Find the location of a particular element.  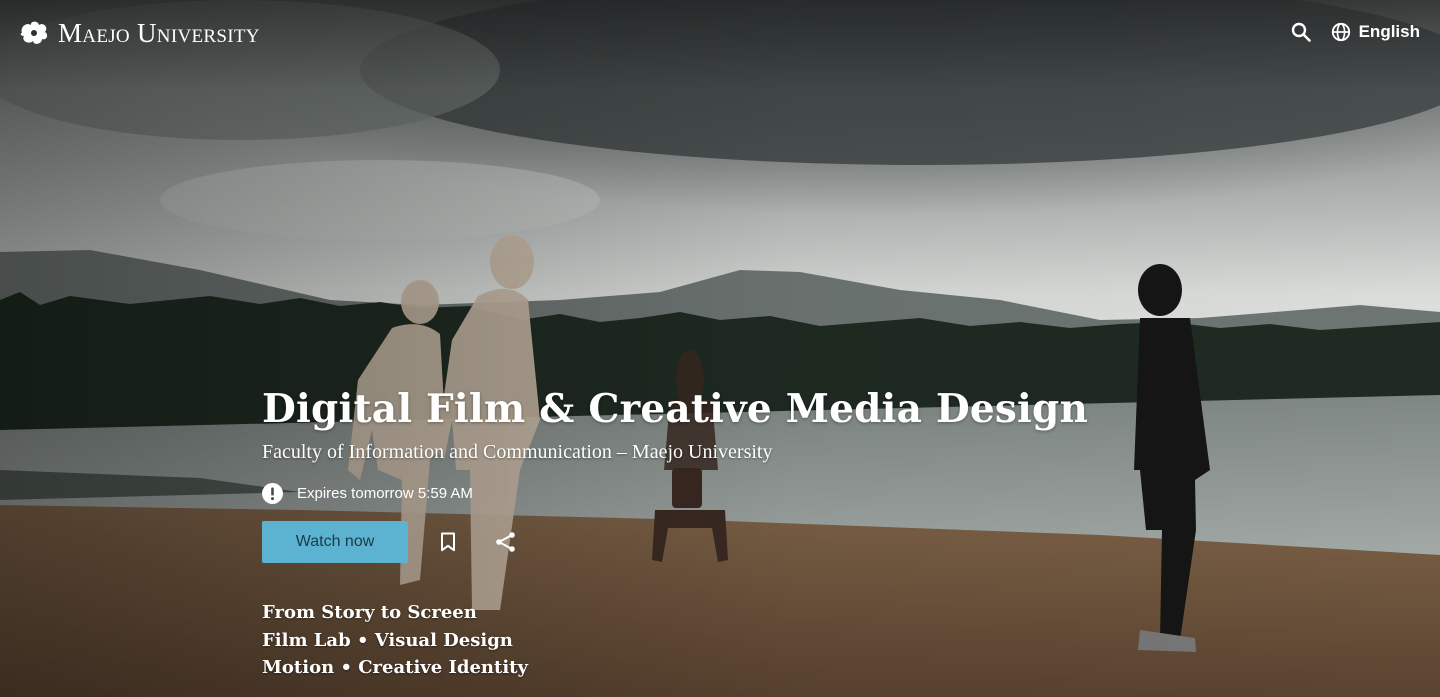

logo-text: Maejo University is located at coordinates (159, 32).